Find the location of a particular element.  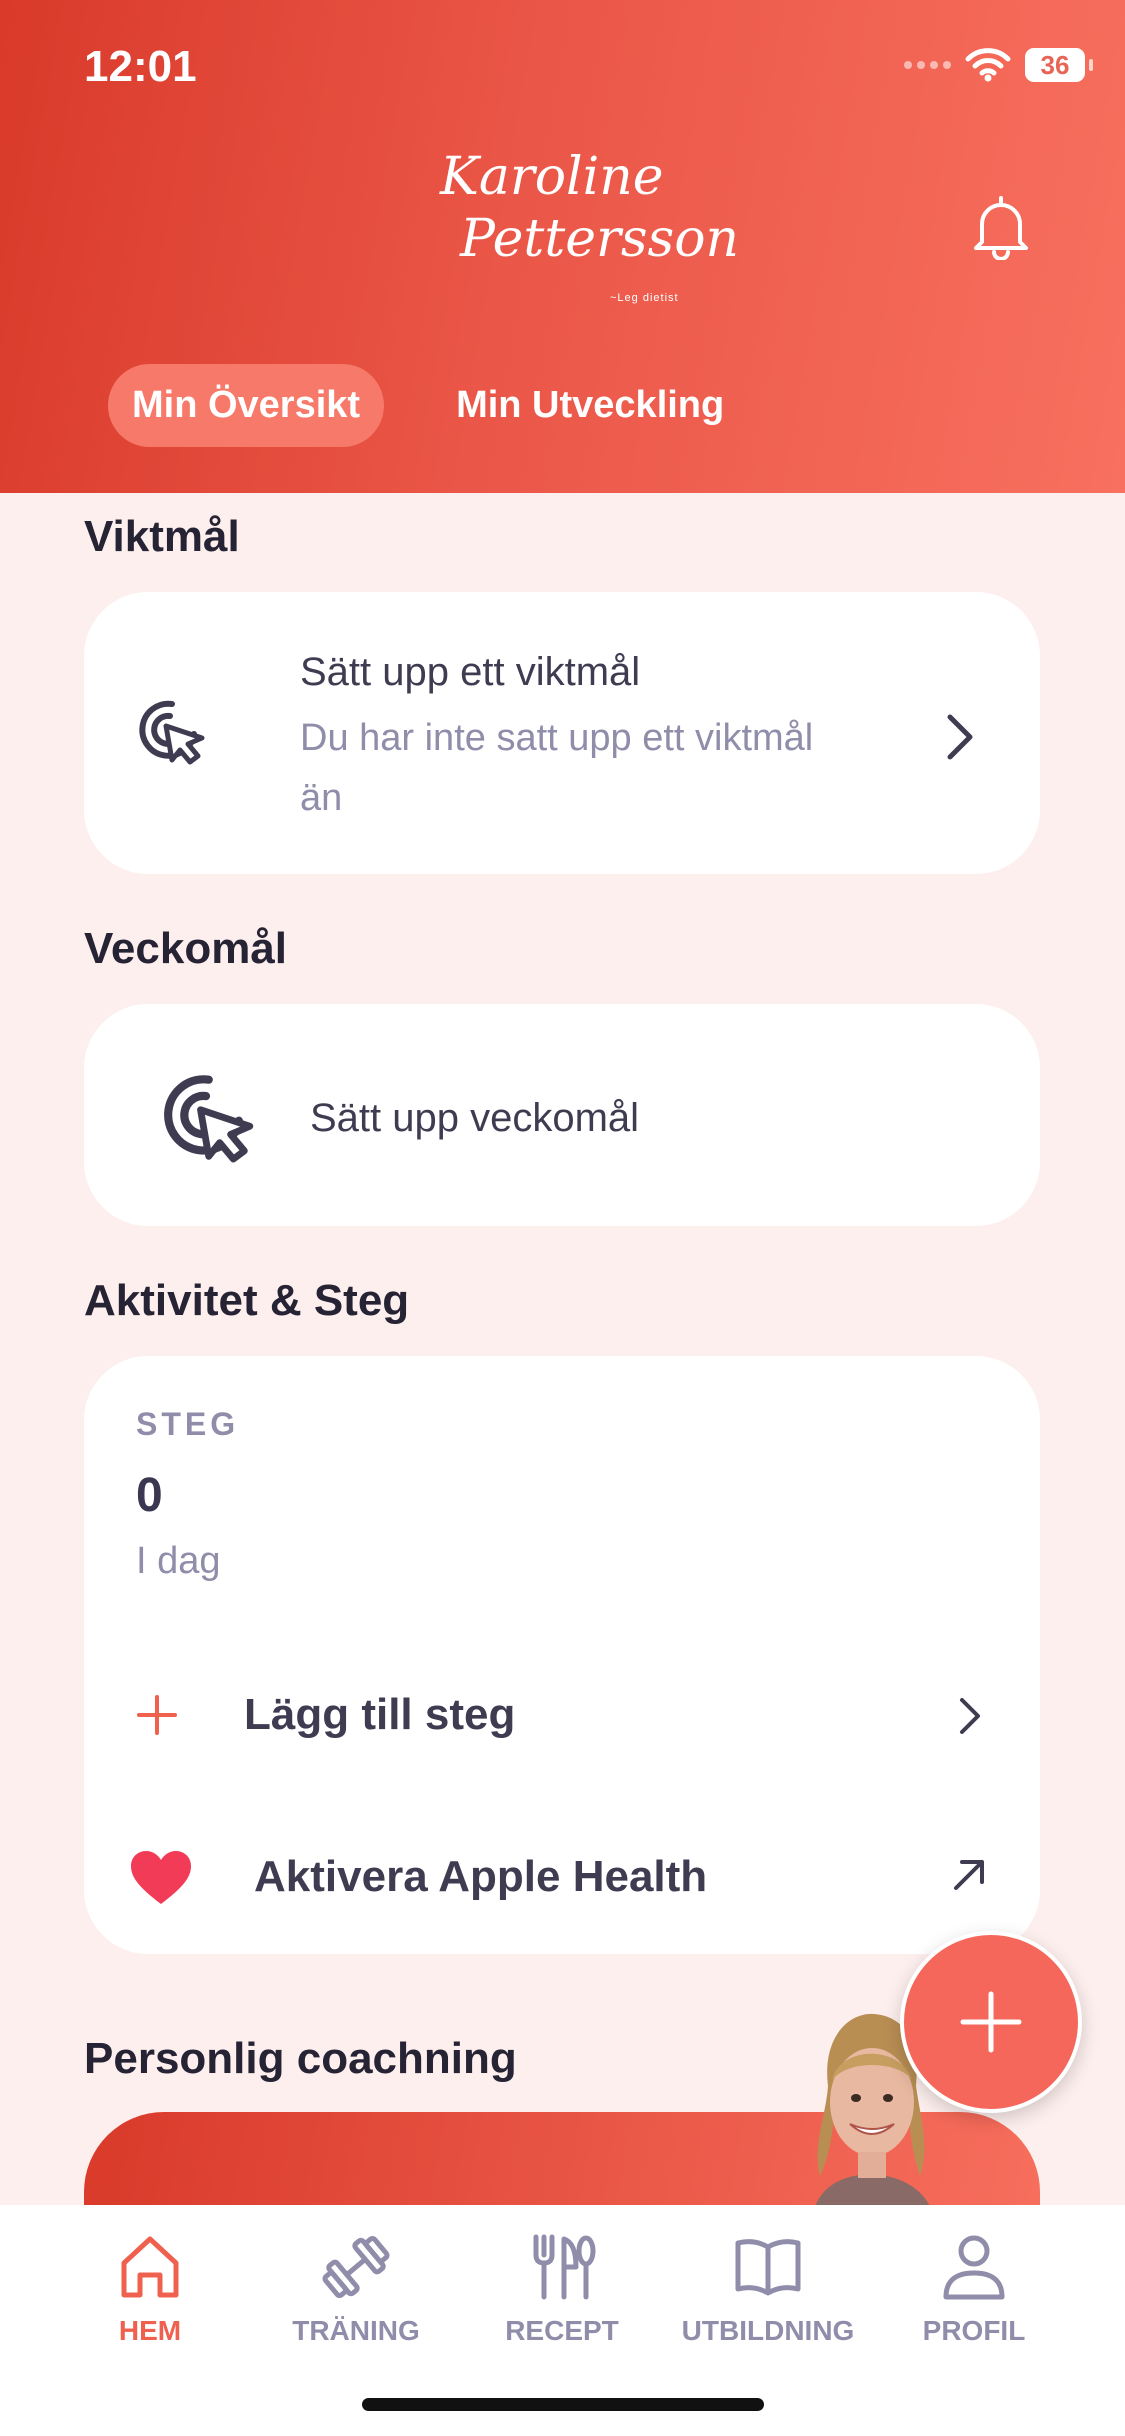

tab-hem: HEM is located at coordinates (150, 2289).